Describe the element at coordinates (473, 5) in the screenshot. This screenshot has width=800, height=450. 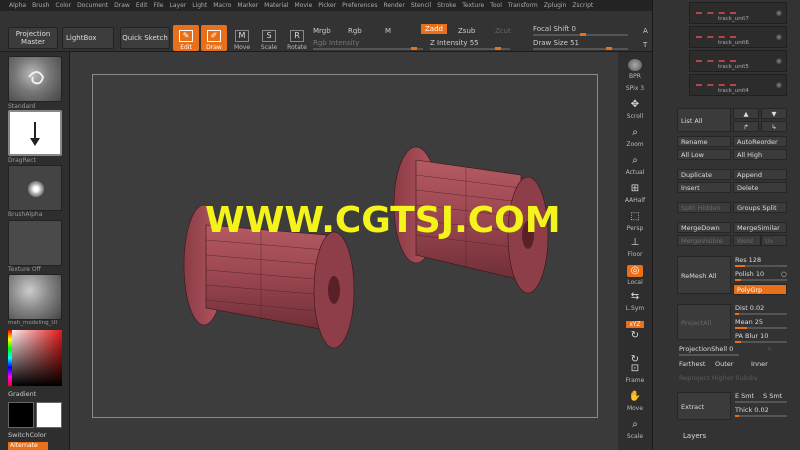
I see `menu-item-texture: Texture` at that location.